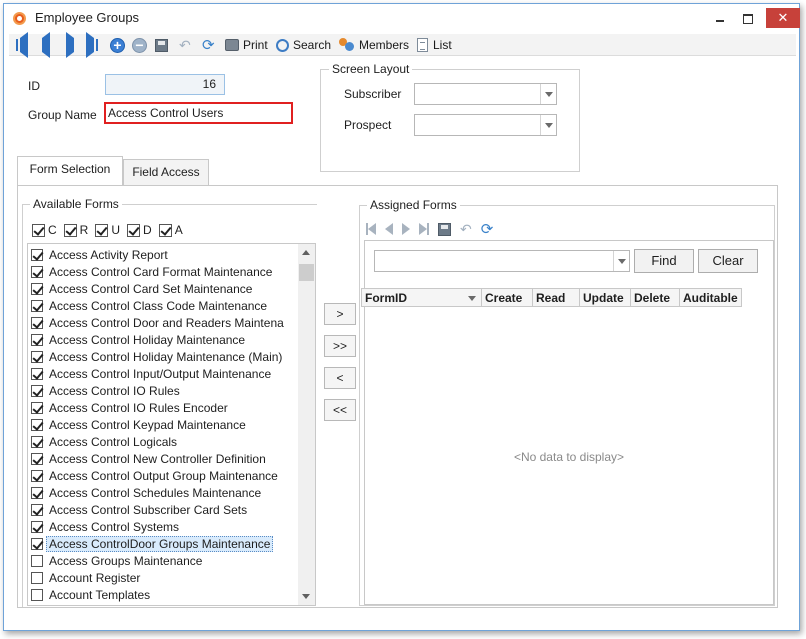  I want to click on form-list-item: Access Control New Controller Definition, so click(163, 458).